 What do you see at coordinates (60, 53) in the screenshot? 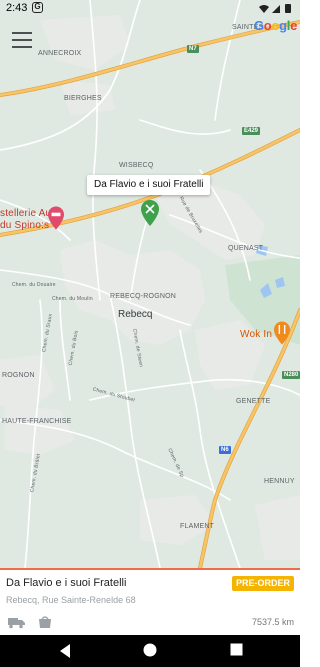
I see `place-label: ANNECROIX` at bounding box center [60, 53].